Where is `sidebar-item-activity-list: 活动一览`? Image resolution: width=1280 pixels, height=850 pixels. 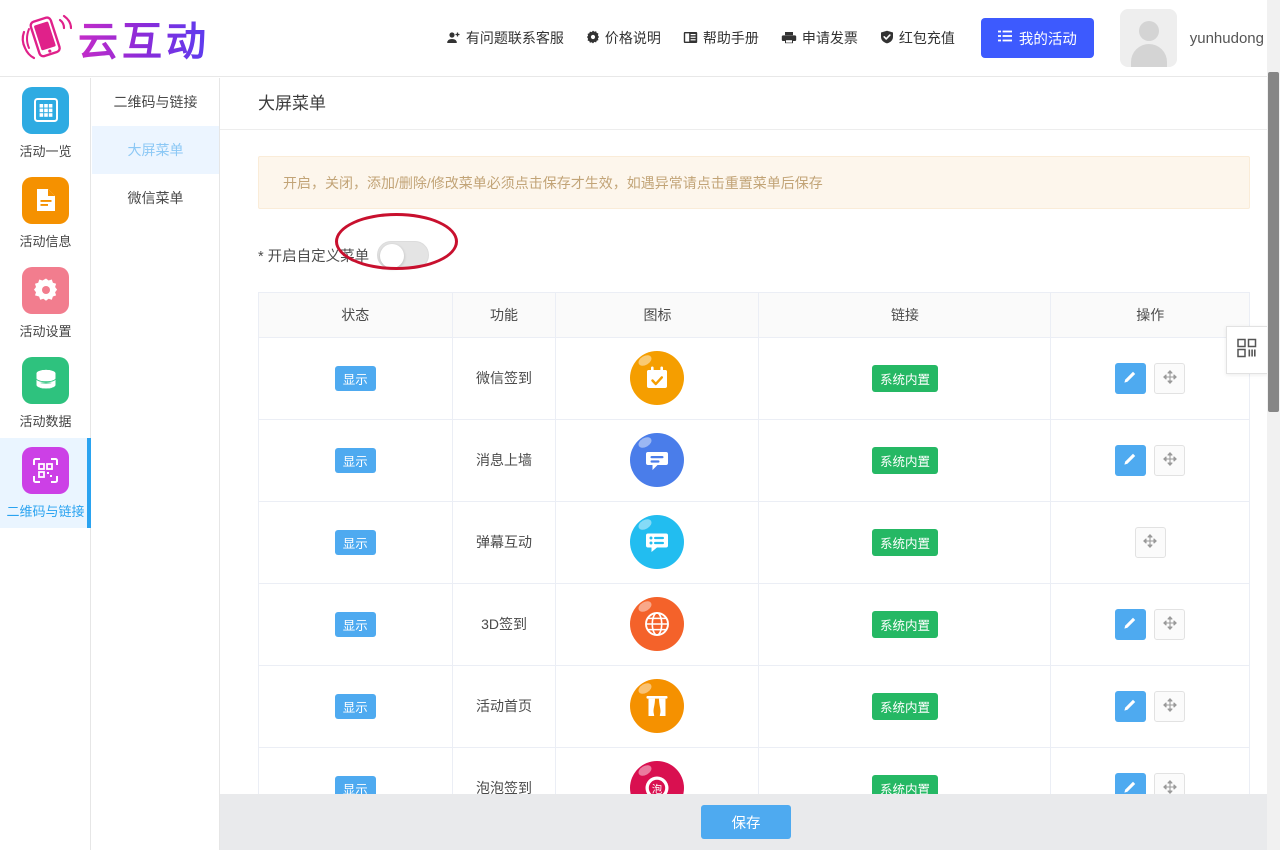
sidebar-item-activity-list: 活动一览 is located at coordinates (45, 123).